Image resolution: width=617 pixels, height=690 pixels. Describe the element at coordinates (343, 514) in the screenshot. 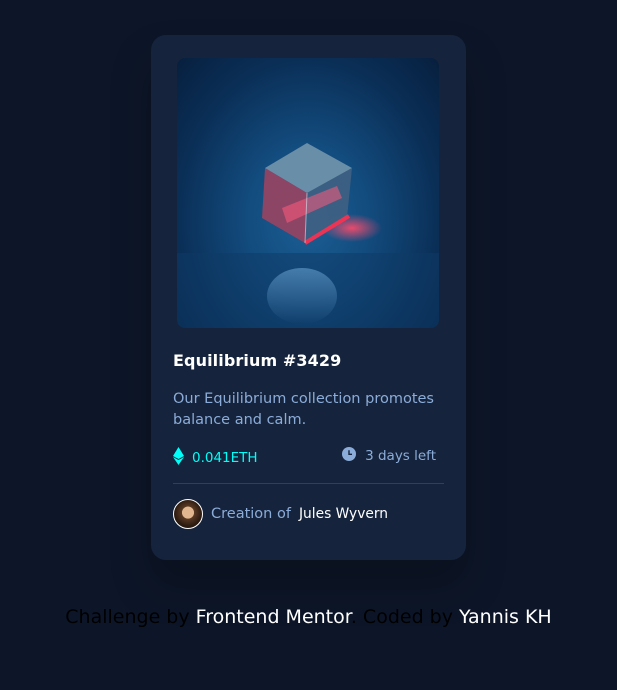

I see `creator-name: Jules Wyvern` at that location.